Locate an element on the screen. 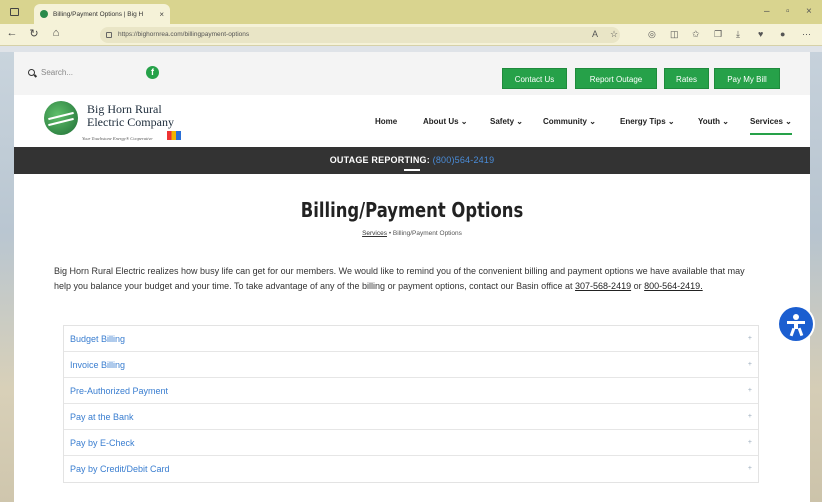  company-name: Big Horn Rural Electric Company is located at coordinates (130, 116).